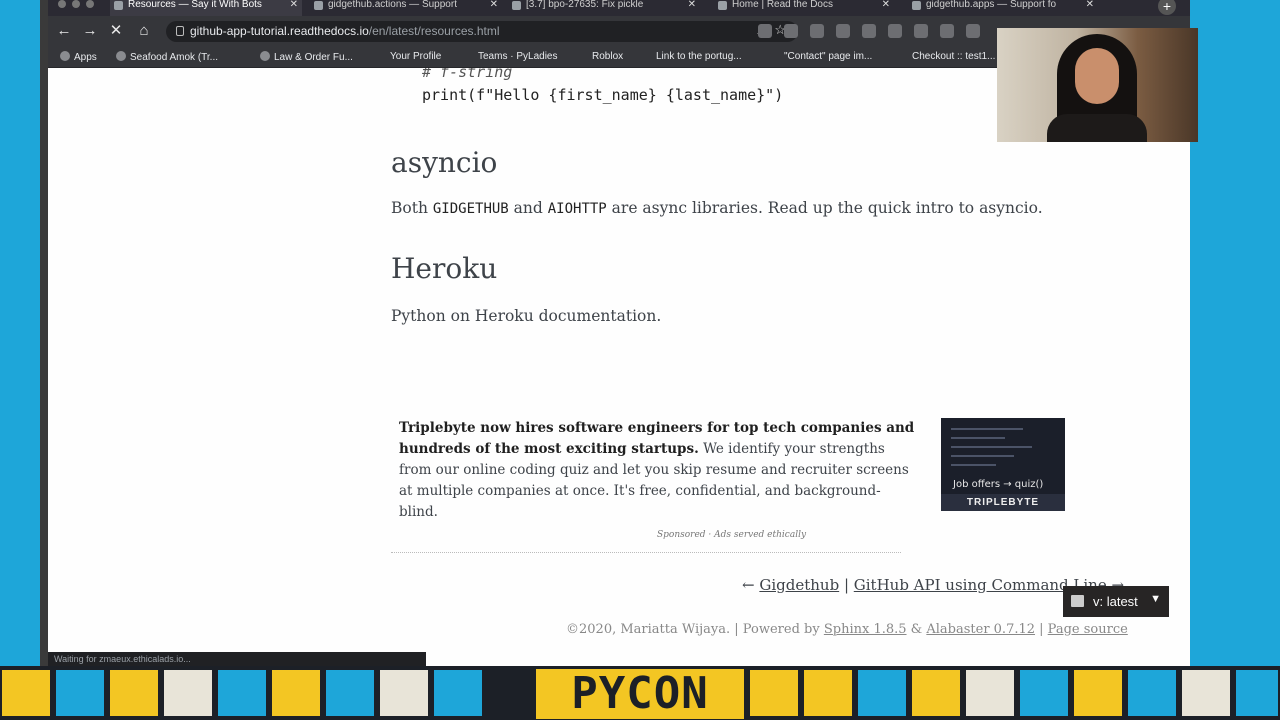  What do you see at coordinates (64, 31) in the screenshot?
I see `back-arrow-icon: ←` at bounding box center [64, 31].